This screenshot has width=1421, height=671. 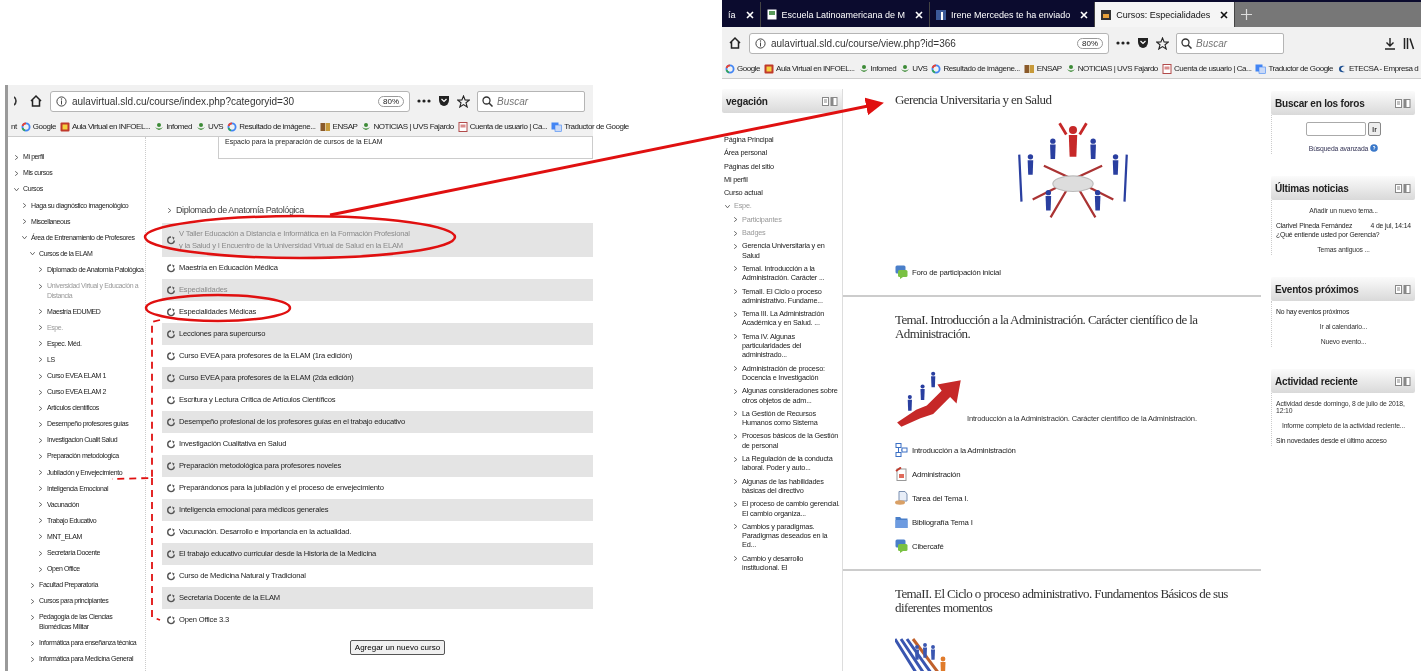 I want to click on go-button: Ir, so click(x=1374, y=129).